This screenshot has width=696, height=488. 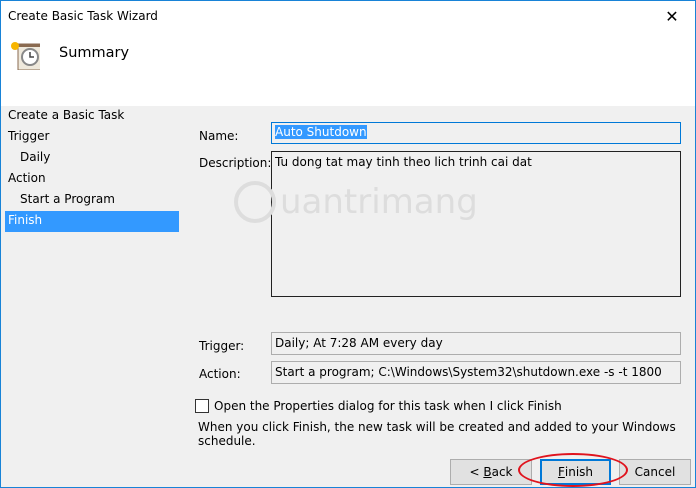 I want to click on close-icon: ✕, so click(x=672, y=16).